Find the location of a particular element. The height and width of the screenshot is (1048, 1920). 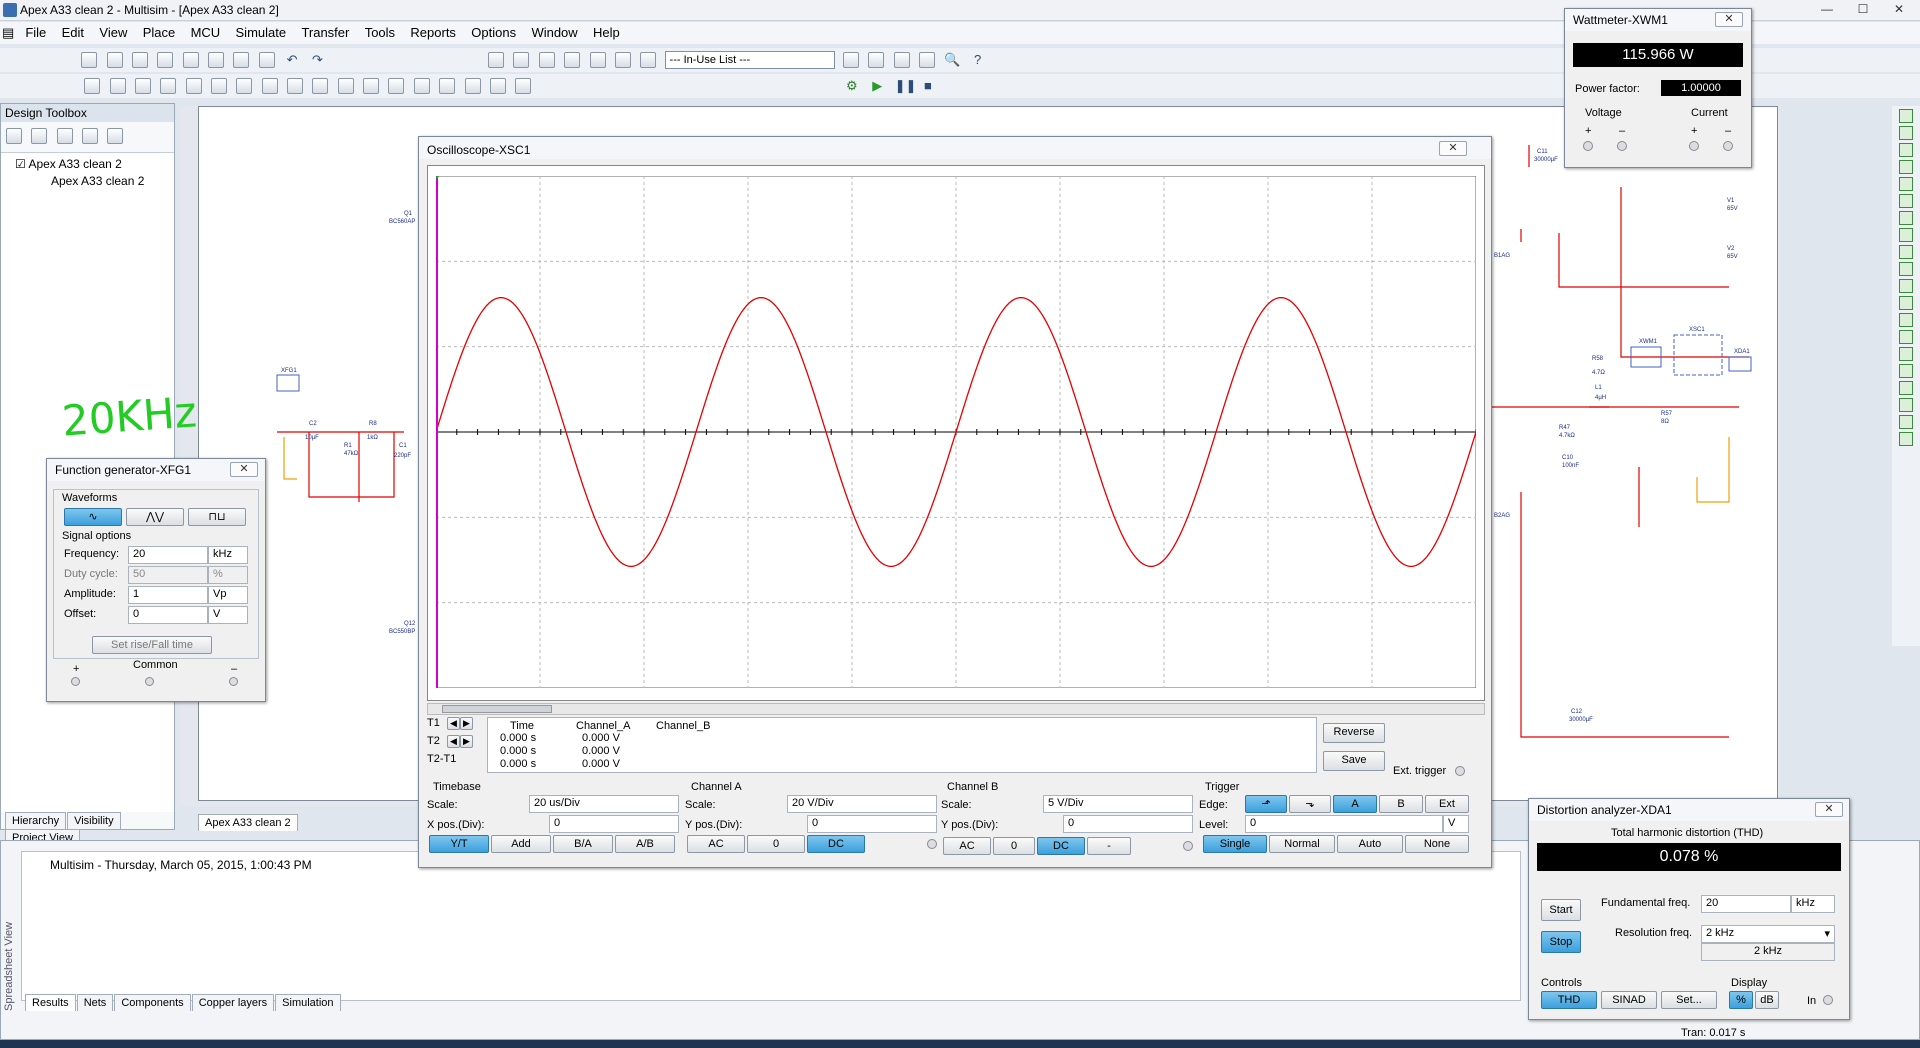

fg-offset-field: 0 is located at coordinates (168, 615).